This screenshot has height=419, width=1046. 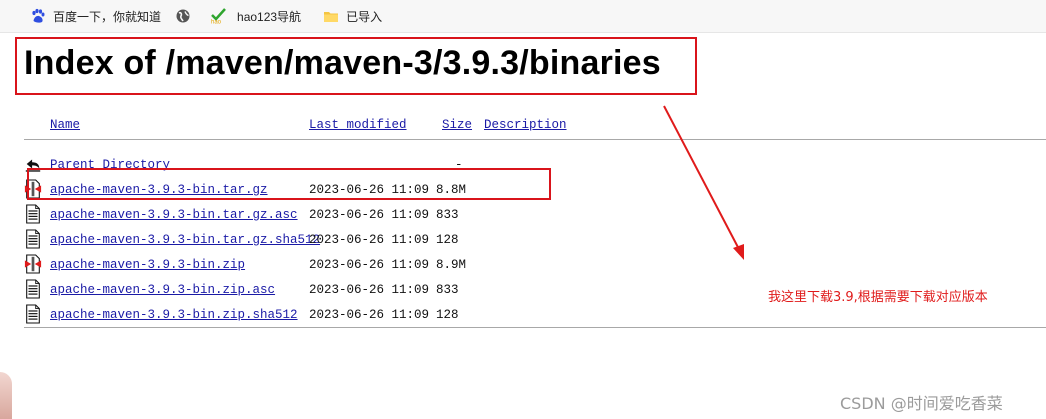 I want to click on annotation-arrow, so click(x=703, y=182).